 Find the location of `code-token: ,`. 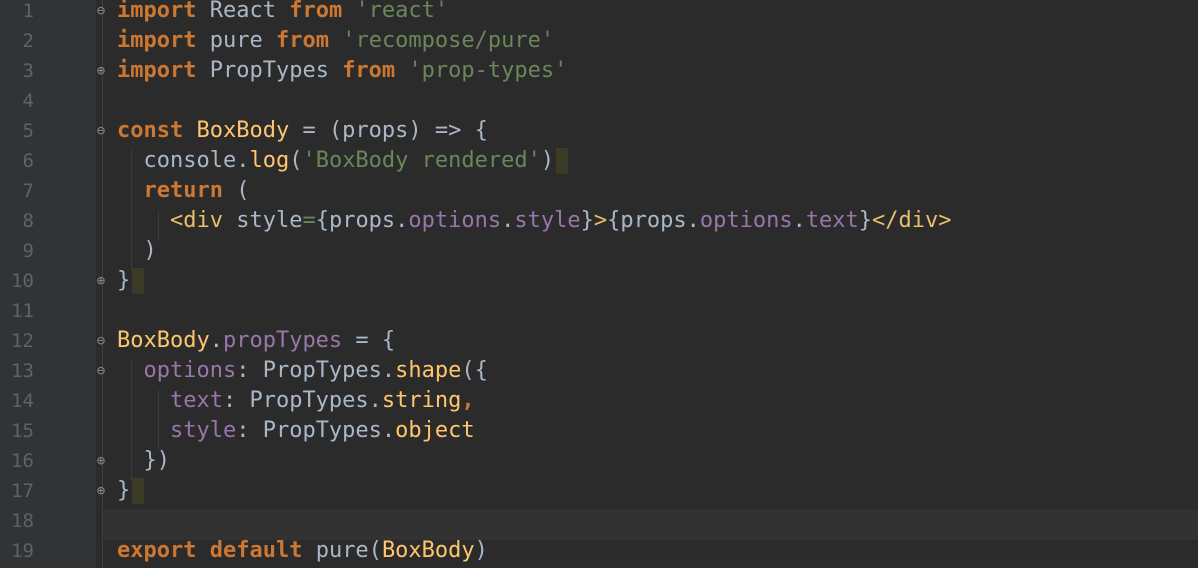

code-token: , is located at coordinates (468, 400).